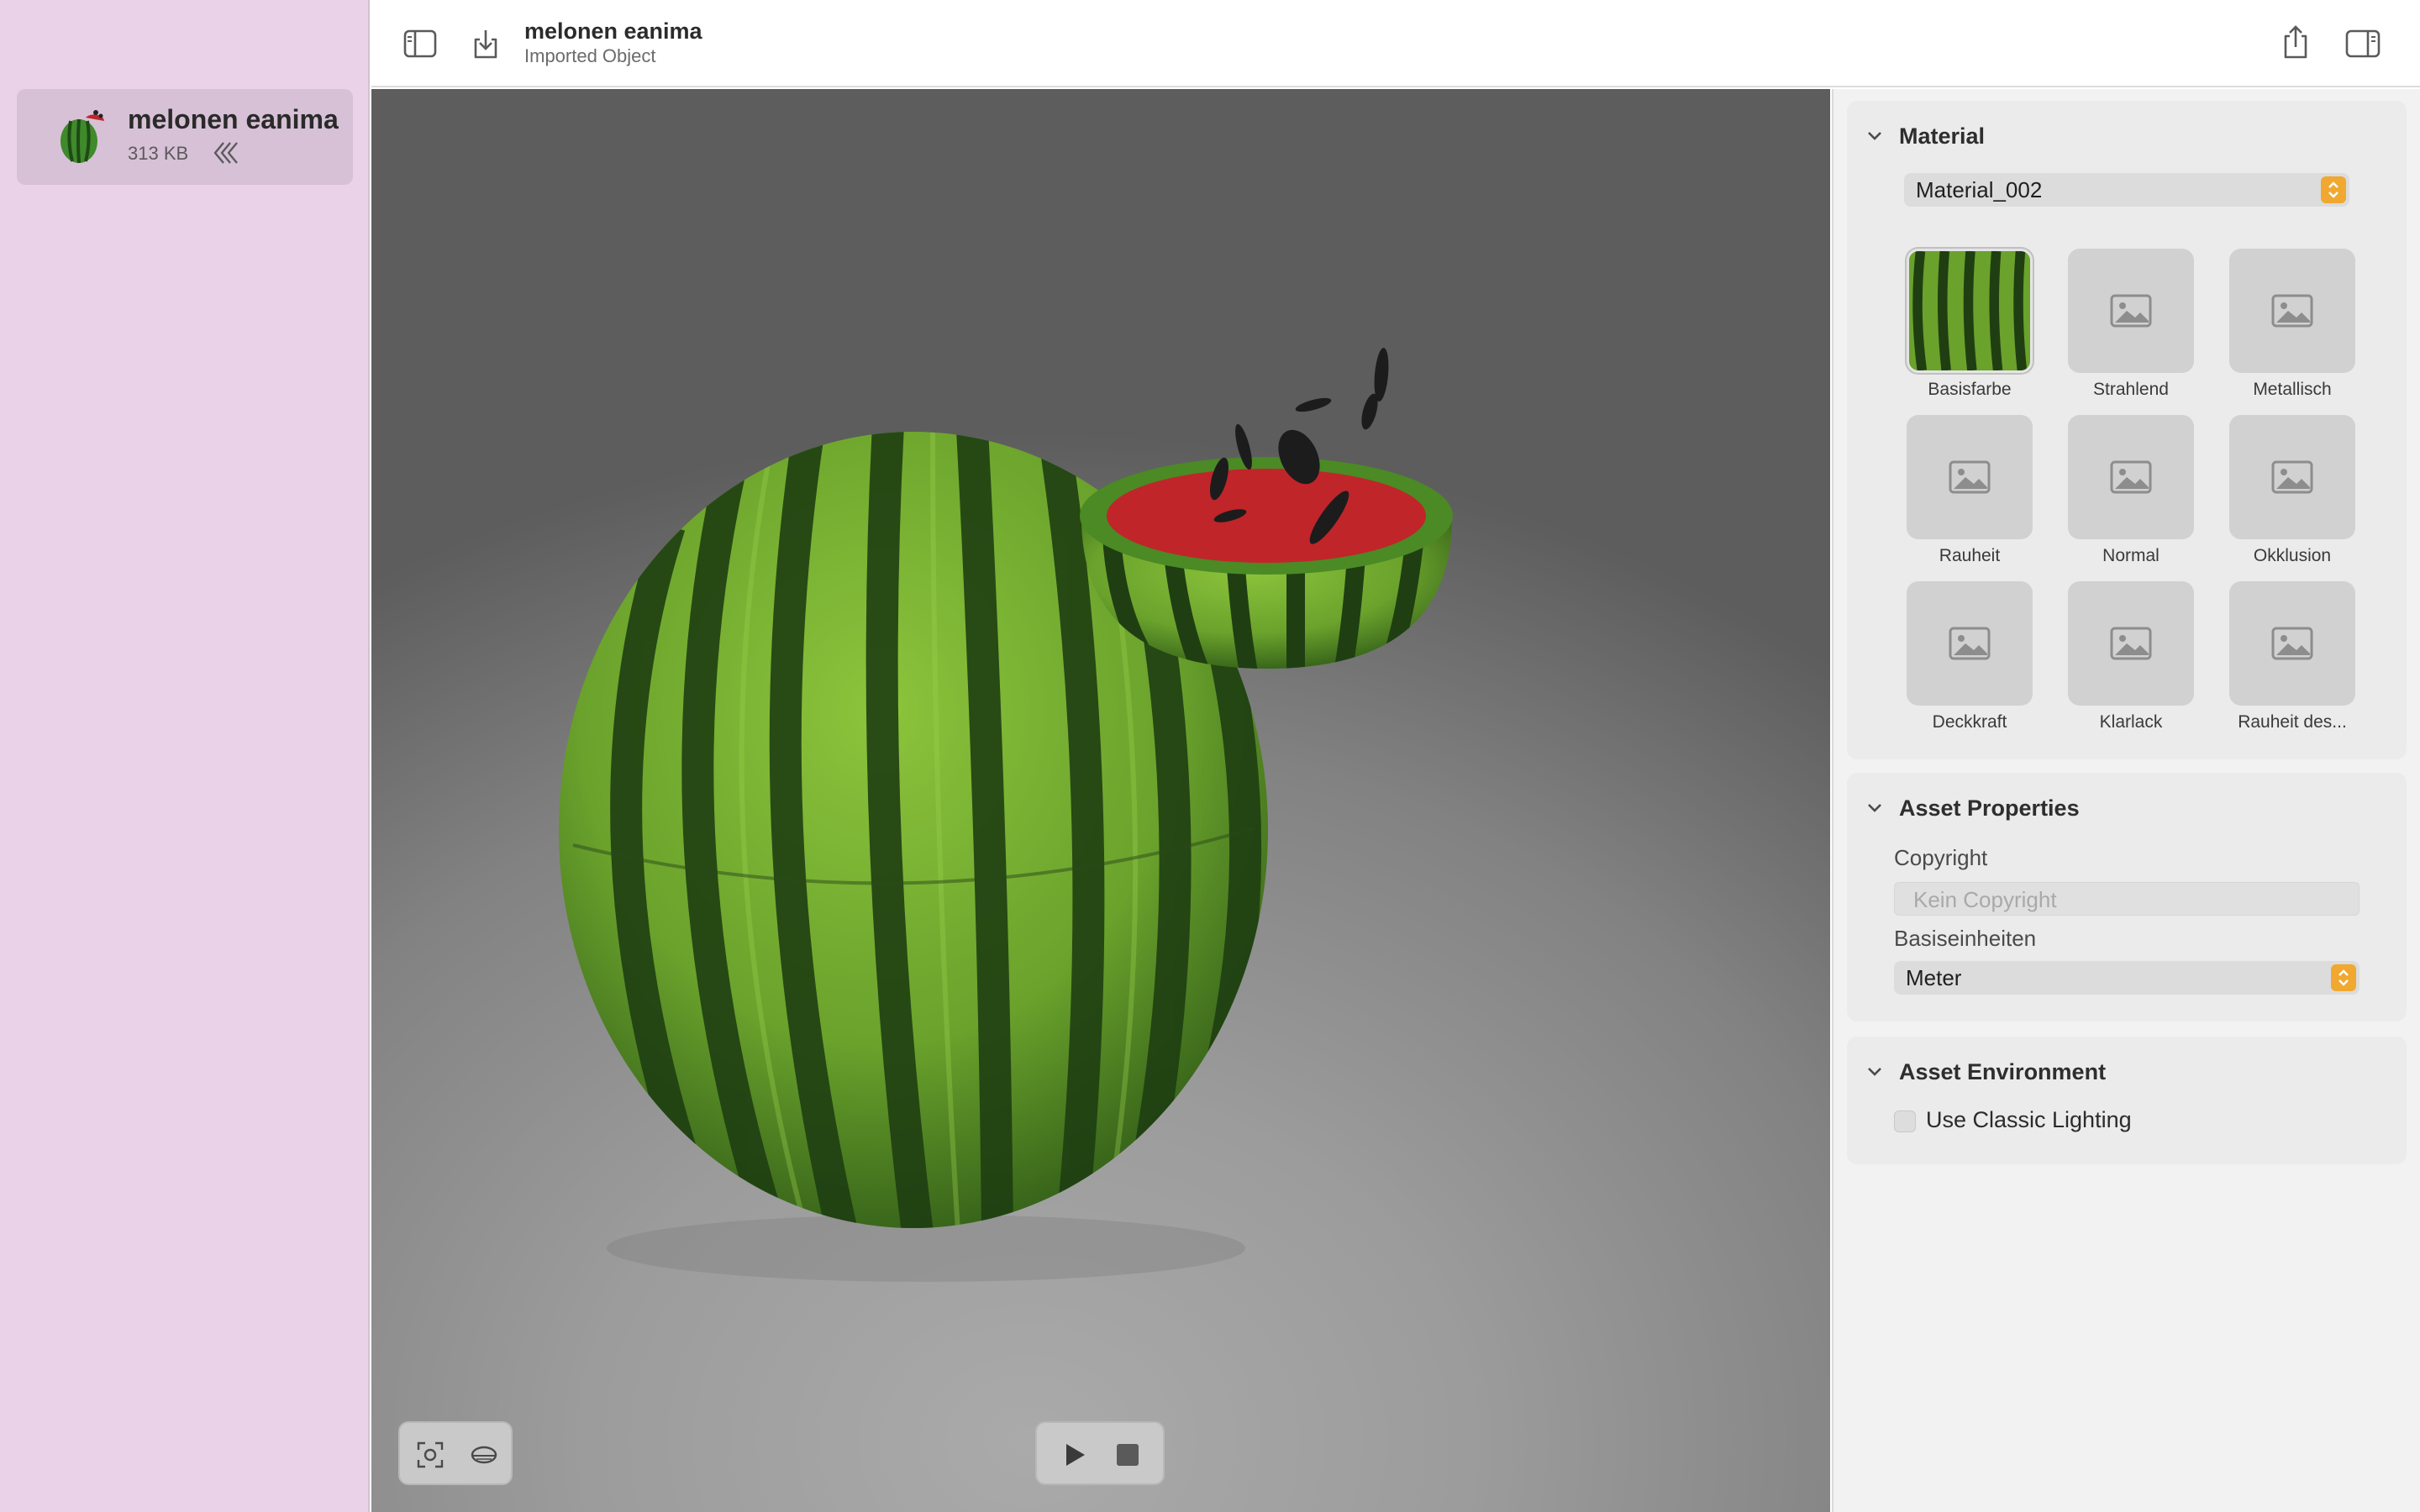 The image size is (2420, 1512). Describe the element at coordinates (2029, 1120) in the screenshot. I see `classic-lighting-label: Use Classic Lighting` at that location.